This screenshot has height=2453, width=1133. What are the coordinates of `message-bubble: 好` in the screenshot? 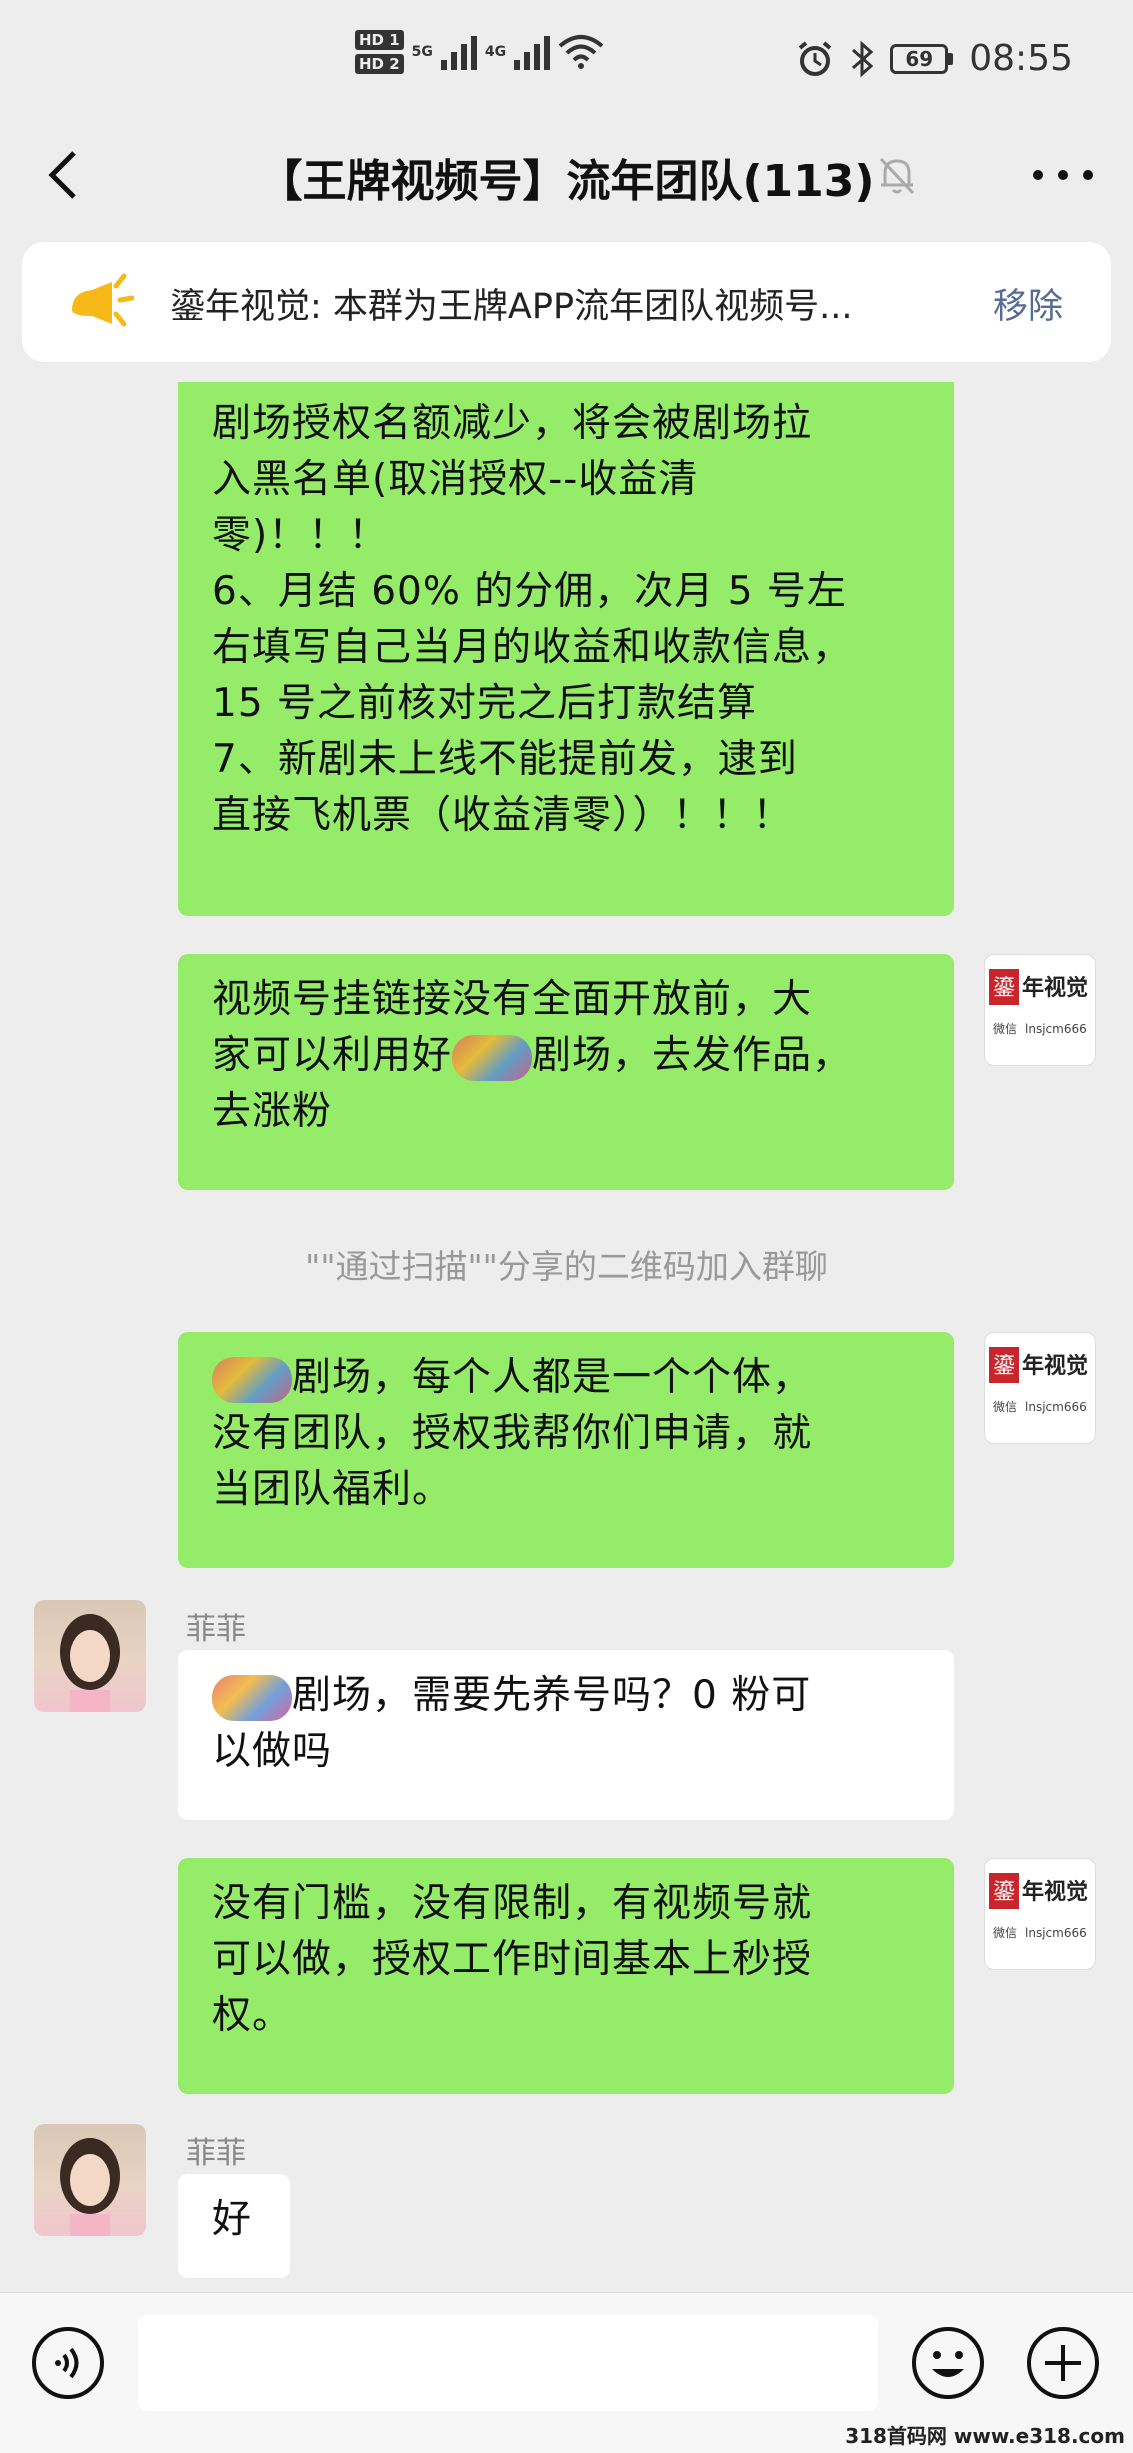 It's located at (234, 2226).